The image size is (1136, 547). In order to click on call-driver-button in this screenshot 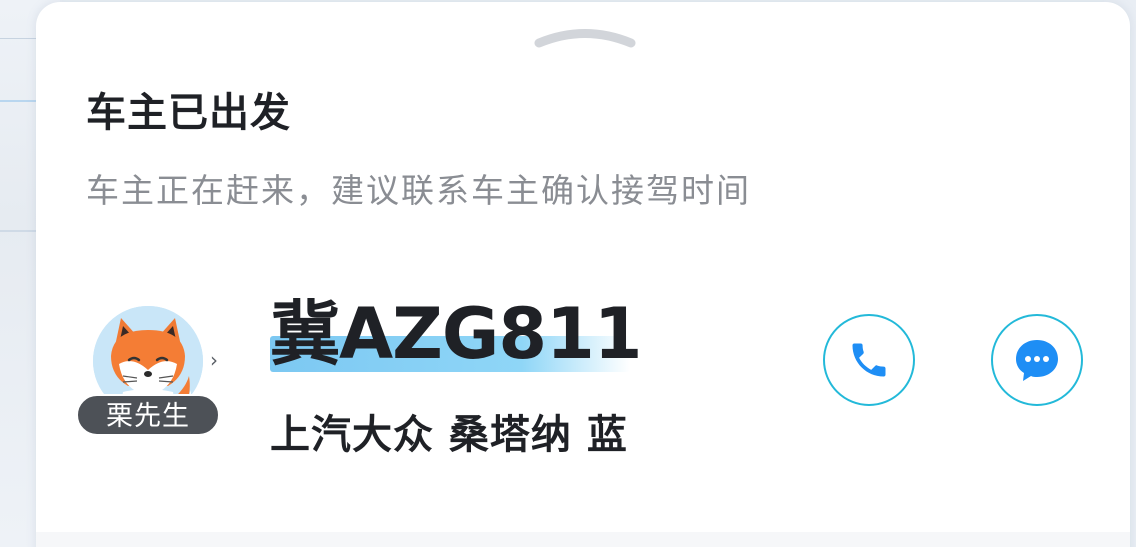, I will do `click(869, 360)`.